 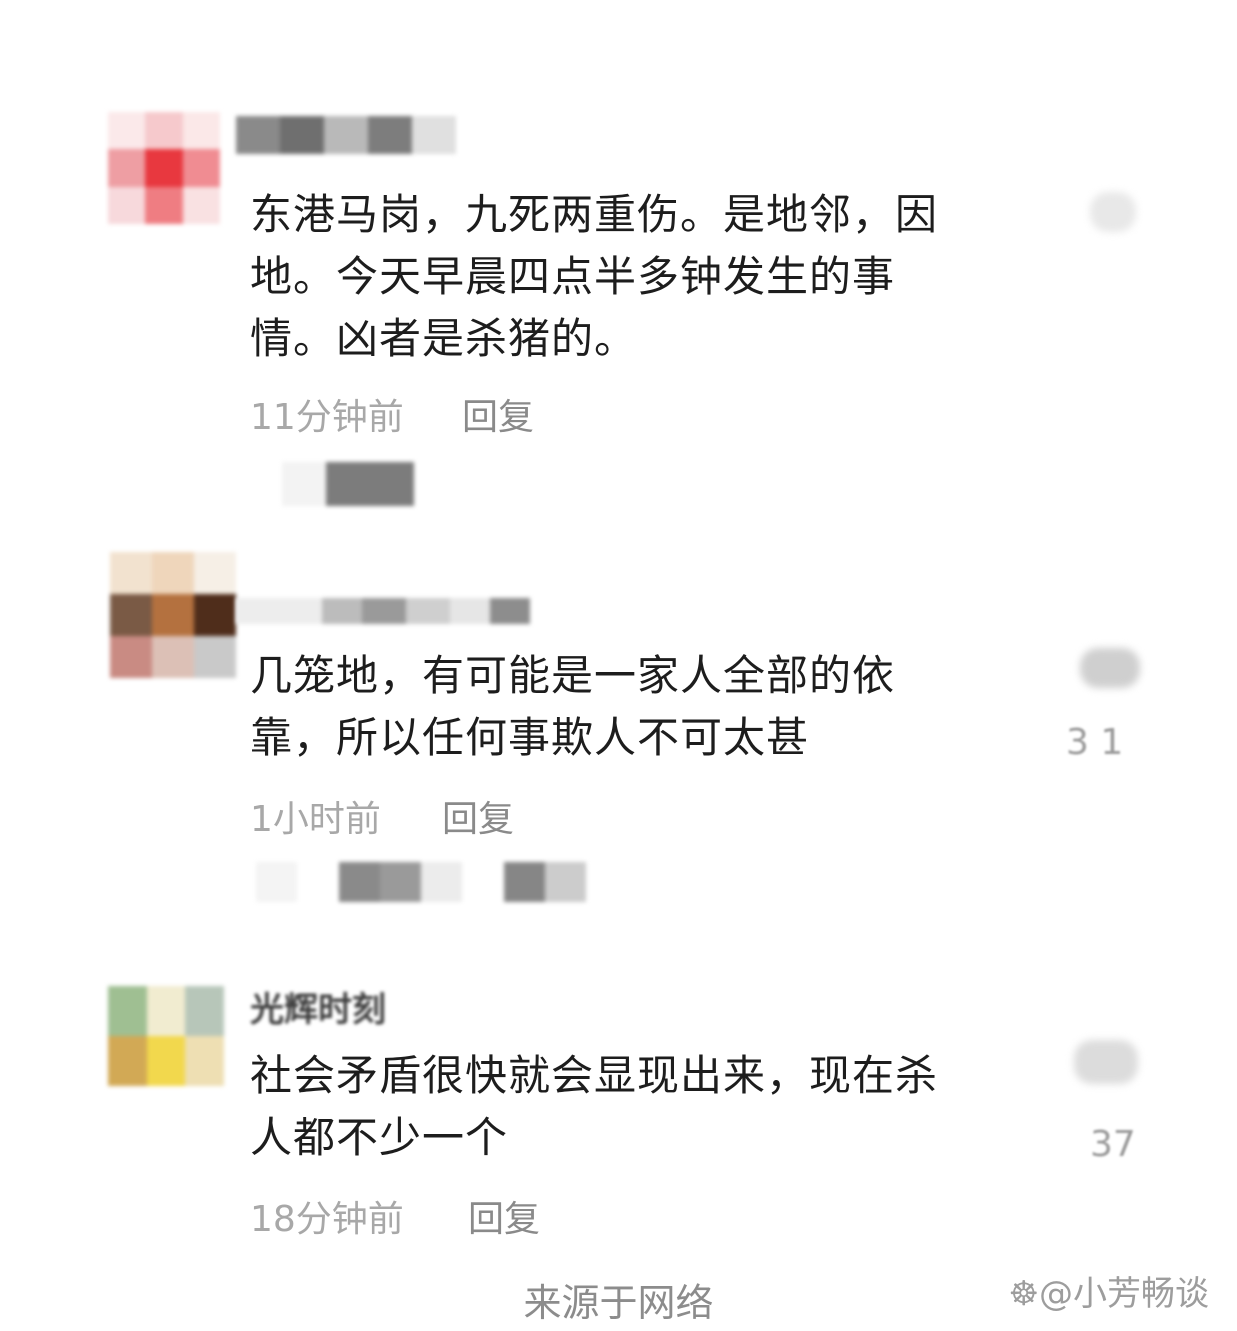 I want to click on paw-icon: ☸, so click(x=1023, y=1294).